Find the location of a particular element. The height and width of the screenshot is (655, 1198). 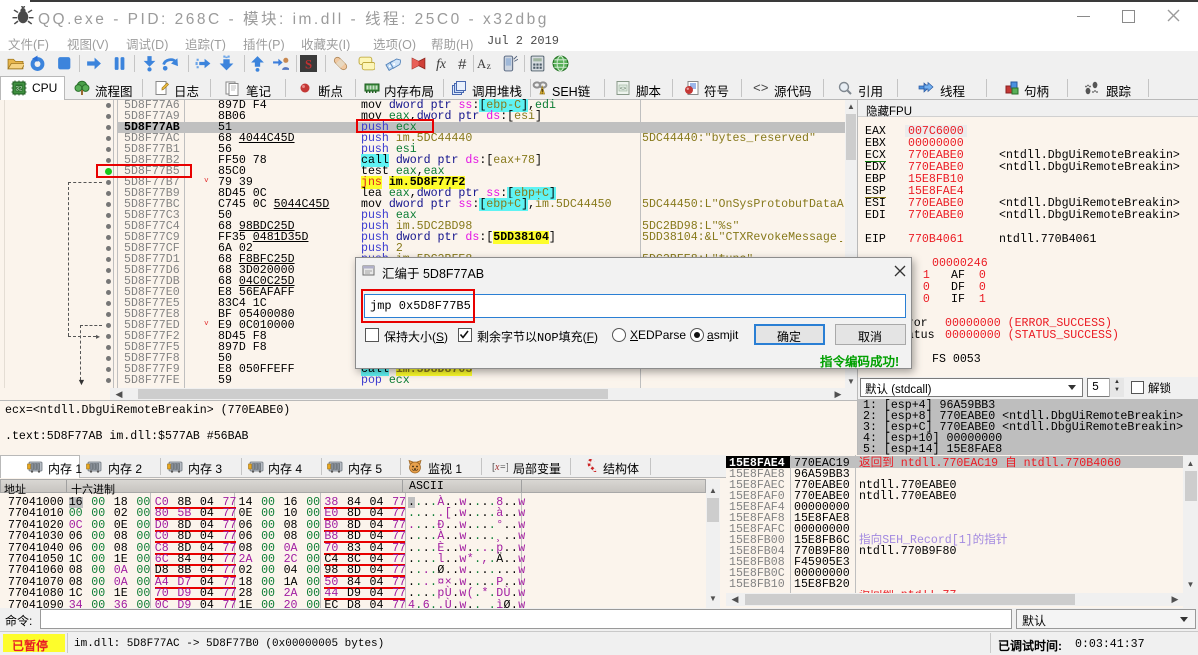

svg-text: z is located at coordinates (489, 66).